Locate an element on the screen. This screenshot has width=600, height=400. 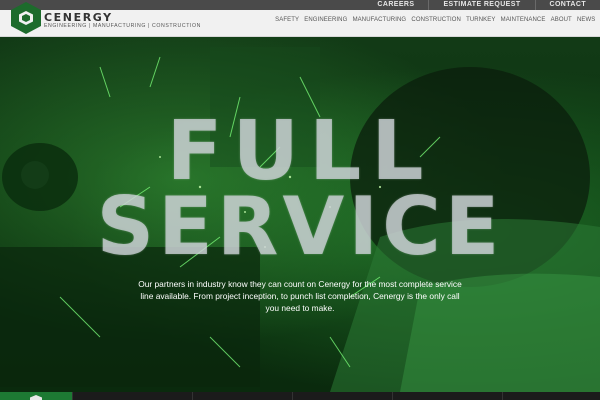
hexagon-icon is located at coordinates (36, 397).